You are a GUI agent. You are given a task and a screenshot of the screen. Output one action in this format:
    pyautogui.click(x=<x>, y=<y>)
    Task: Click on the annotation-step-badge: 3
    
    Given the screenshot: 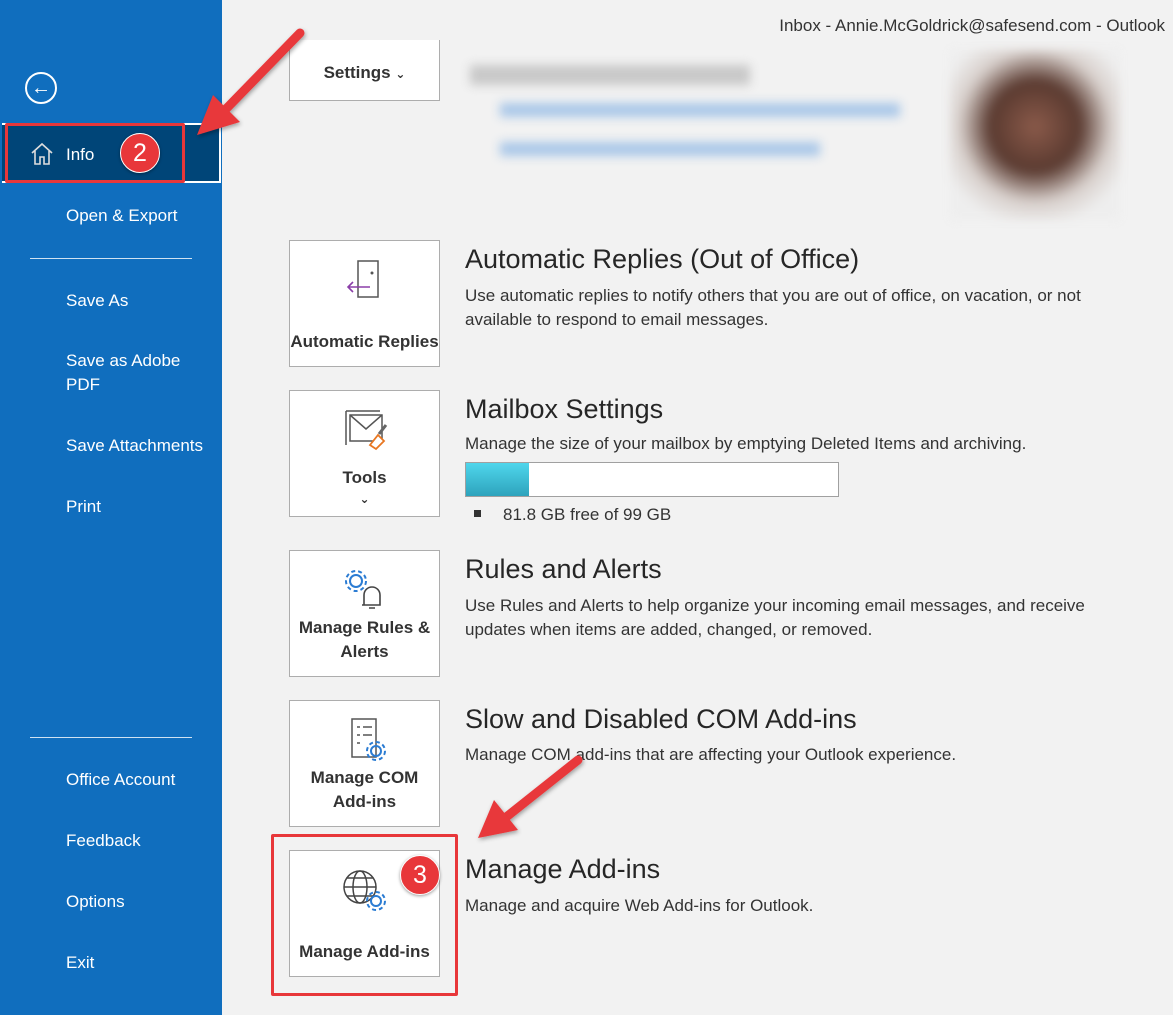 What is the action you would take?
    pyautogui.click(x=420, y=875)
    